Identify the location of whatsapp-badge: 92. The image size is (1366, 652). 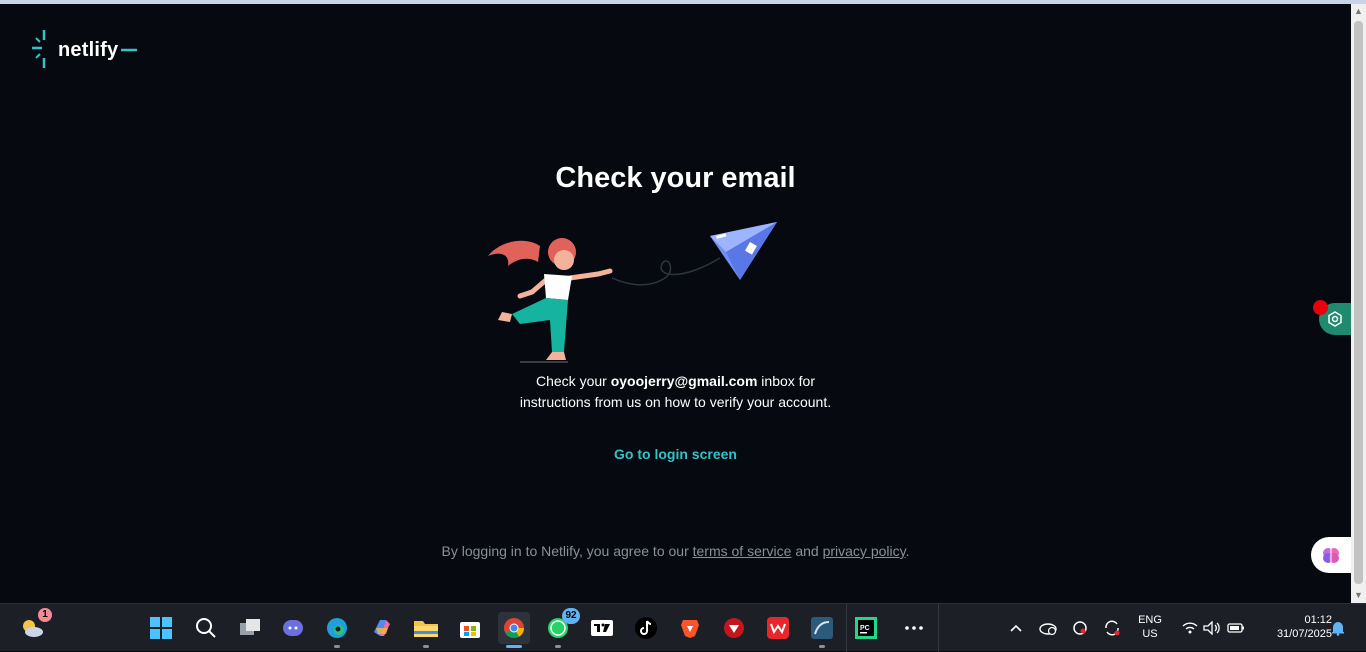
(571, 616).